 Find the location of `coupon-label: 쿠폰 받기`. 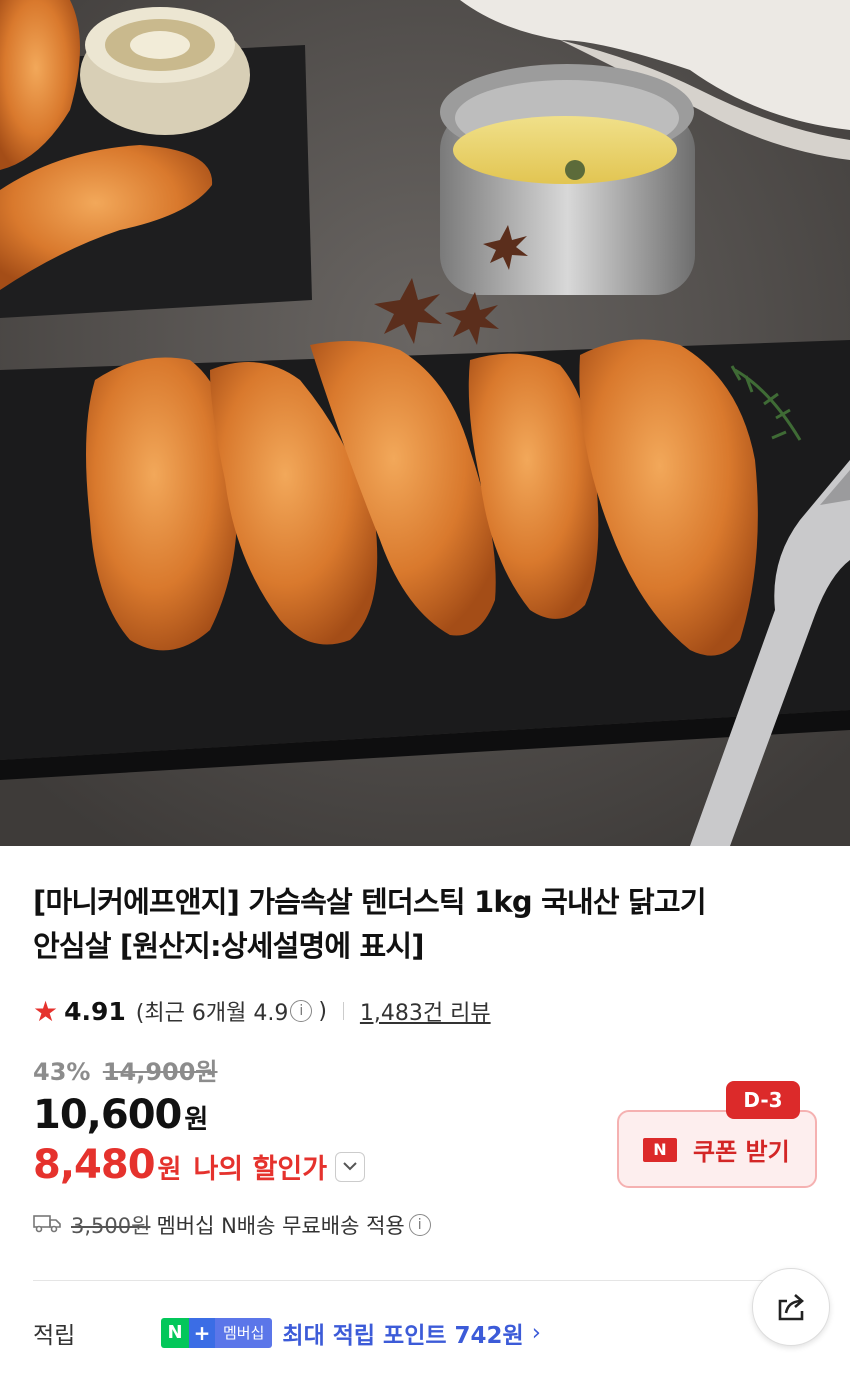

coupon-label: 쿠폰 받기 is located at coordinates (741, 1152).